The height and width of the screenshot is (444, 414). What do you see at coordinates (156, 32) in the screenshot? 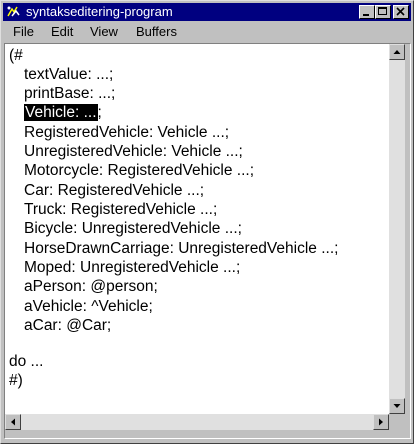
I see `menu-buffers: Buffers` at bounding box center [156, 32].